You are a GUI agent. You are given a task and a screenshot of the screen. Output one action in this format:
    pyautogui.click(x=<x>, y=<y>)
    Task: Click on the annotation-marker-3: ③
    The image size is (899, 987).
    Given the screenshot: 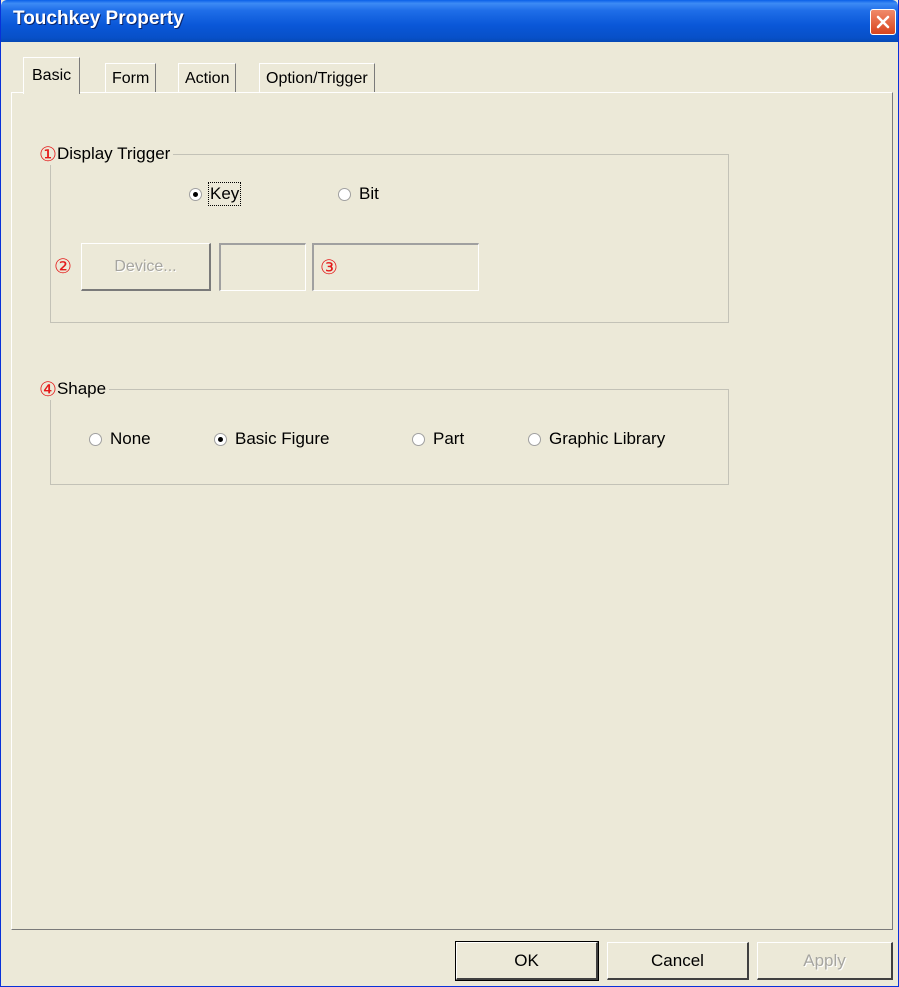 What is the action you would take?
    pyautogui.click(x=329, y=267)
    